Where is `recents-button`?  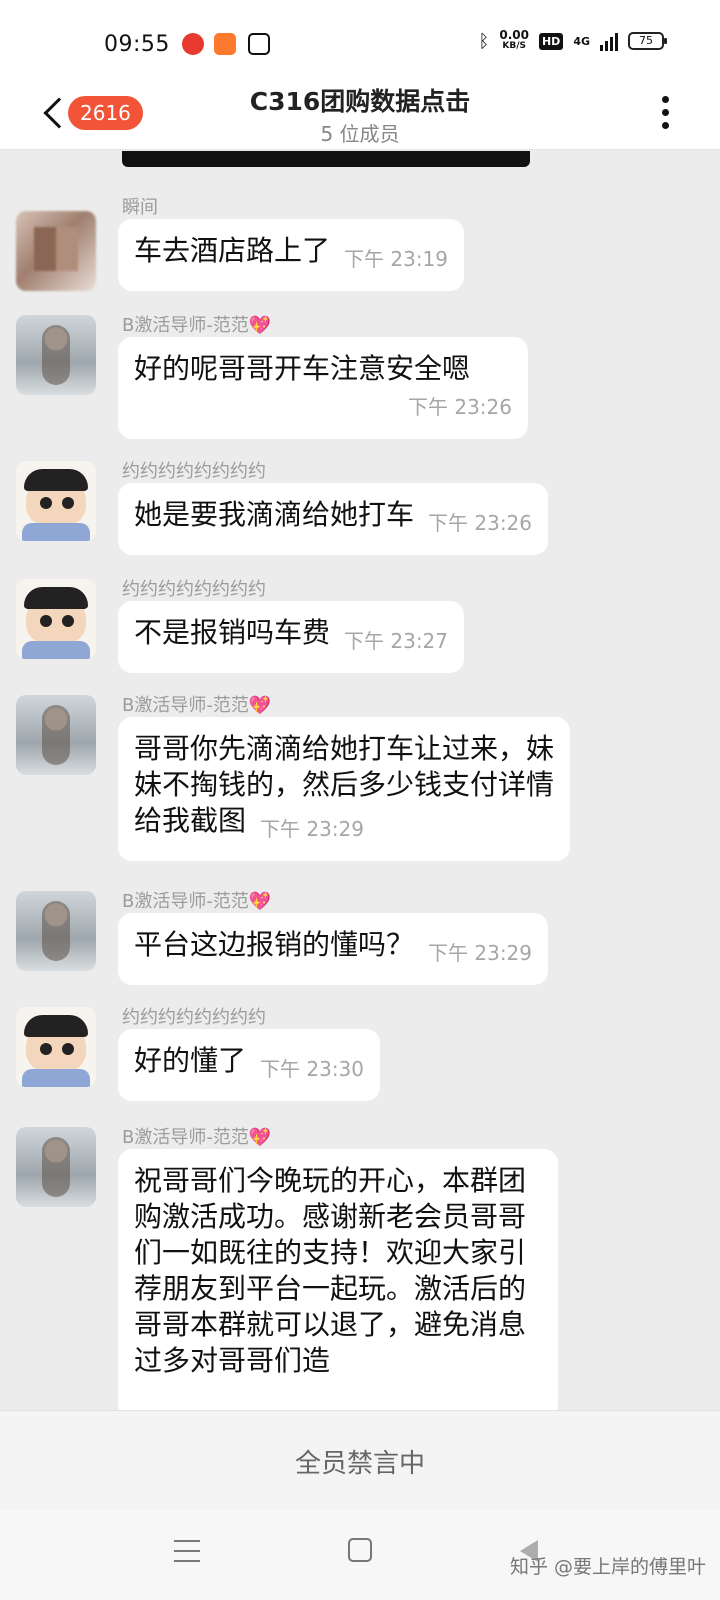 recents-button is located at coordinates (187, 1551).